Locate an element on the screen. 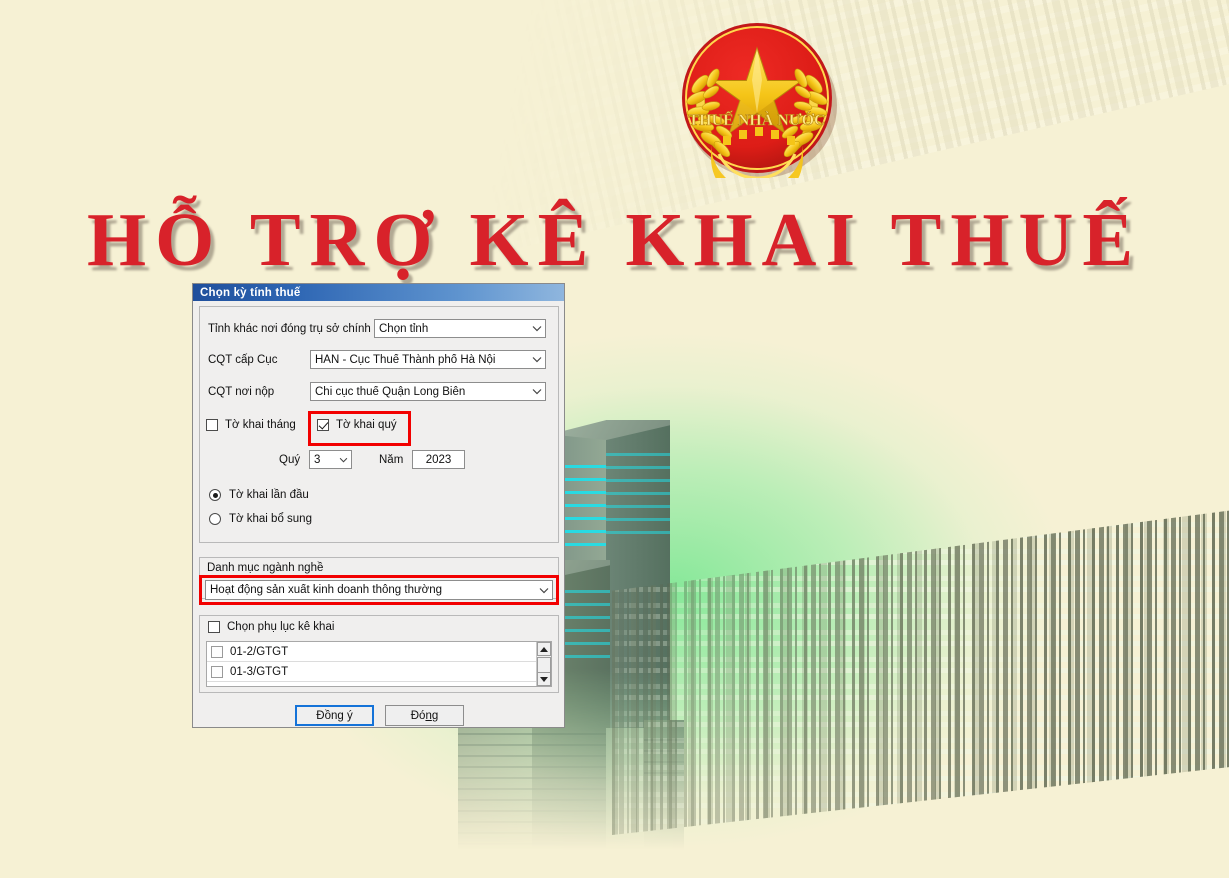 The height and width of the screenshot is (878, 1229). appendix-group-checkbox: Chọn phụ lục kê khai is located at coordinates (271, 627).